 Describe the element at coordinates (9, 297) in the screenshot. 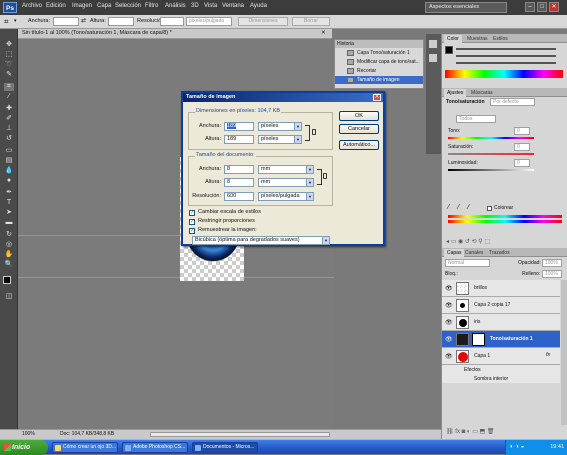

I see `quick-mask-icon: ◫` at that location.